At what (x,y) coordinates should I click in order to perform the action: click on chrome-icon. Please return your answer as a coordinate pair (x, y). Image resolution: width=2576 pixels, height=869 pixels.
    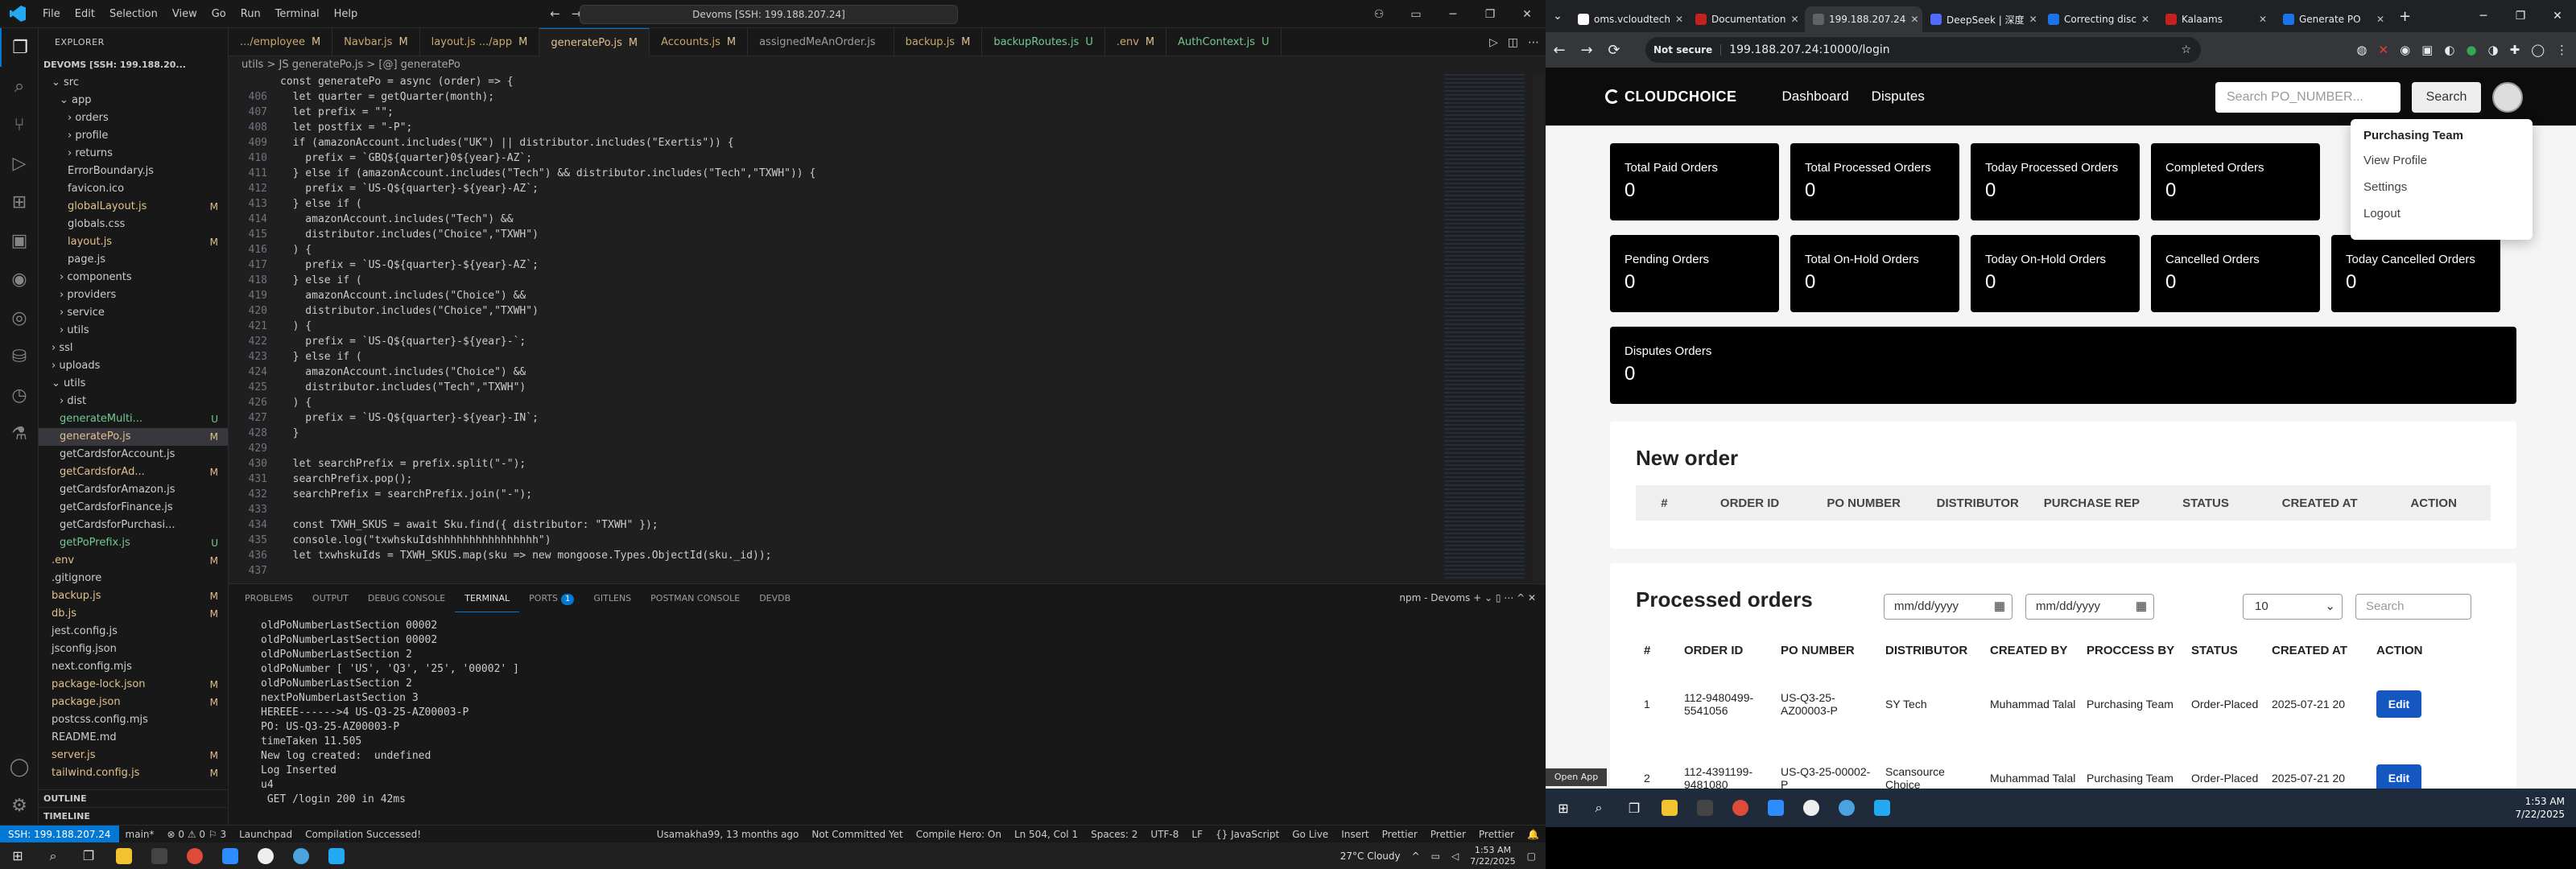
    Looking at the image, I should click on (195, 855).